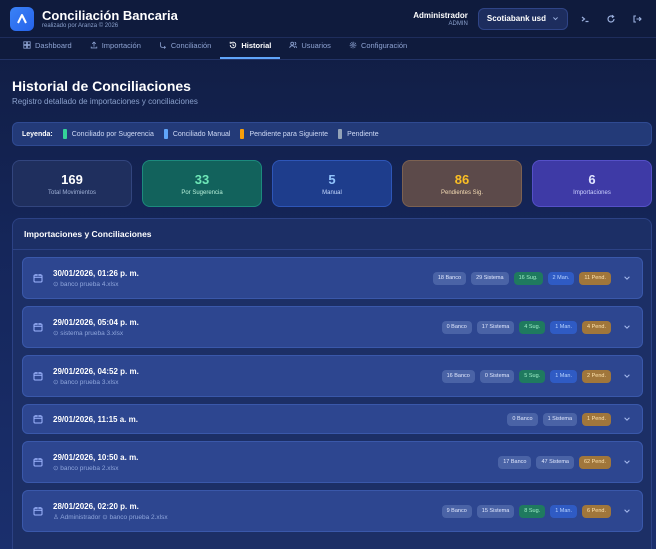  I want to click on legend-label: Conciliado por Sugerencia, so click(112, 134).